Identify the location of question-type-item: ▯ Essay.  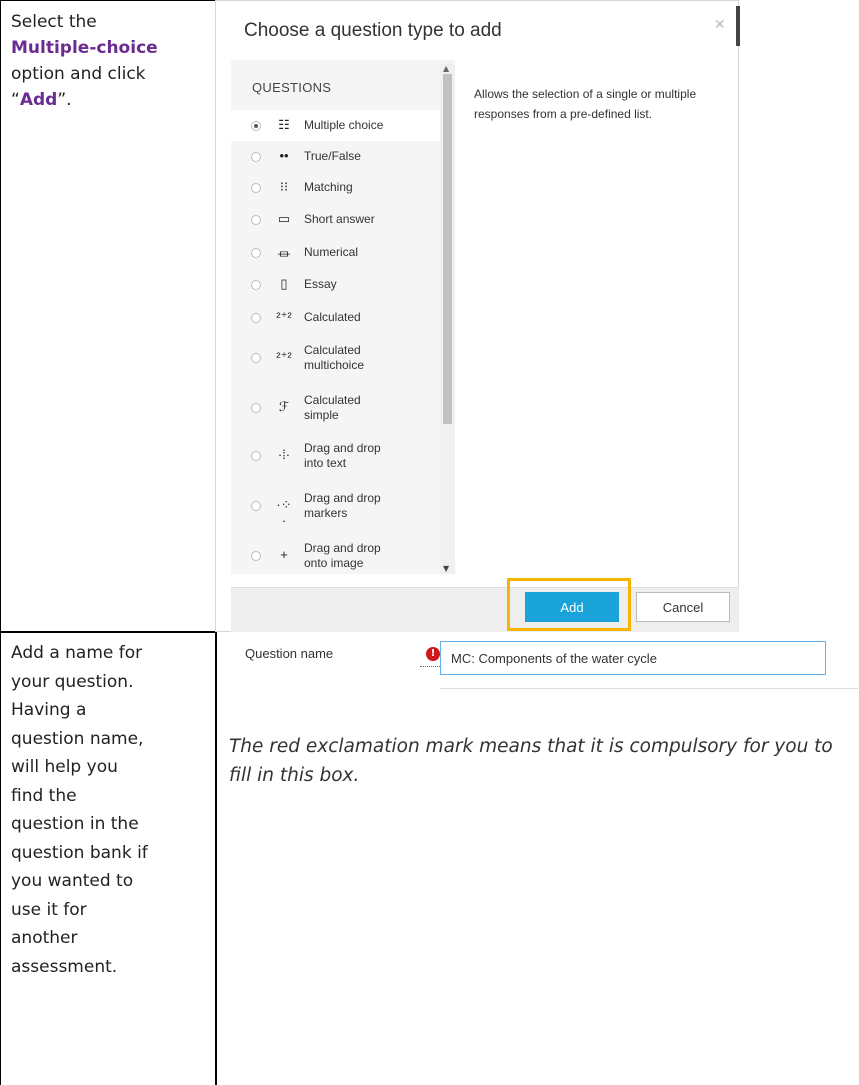
(335, 284).